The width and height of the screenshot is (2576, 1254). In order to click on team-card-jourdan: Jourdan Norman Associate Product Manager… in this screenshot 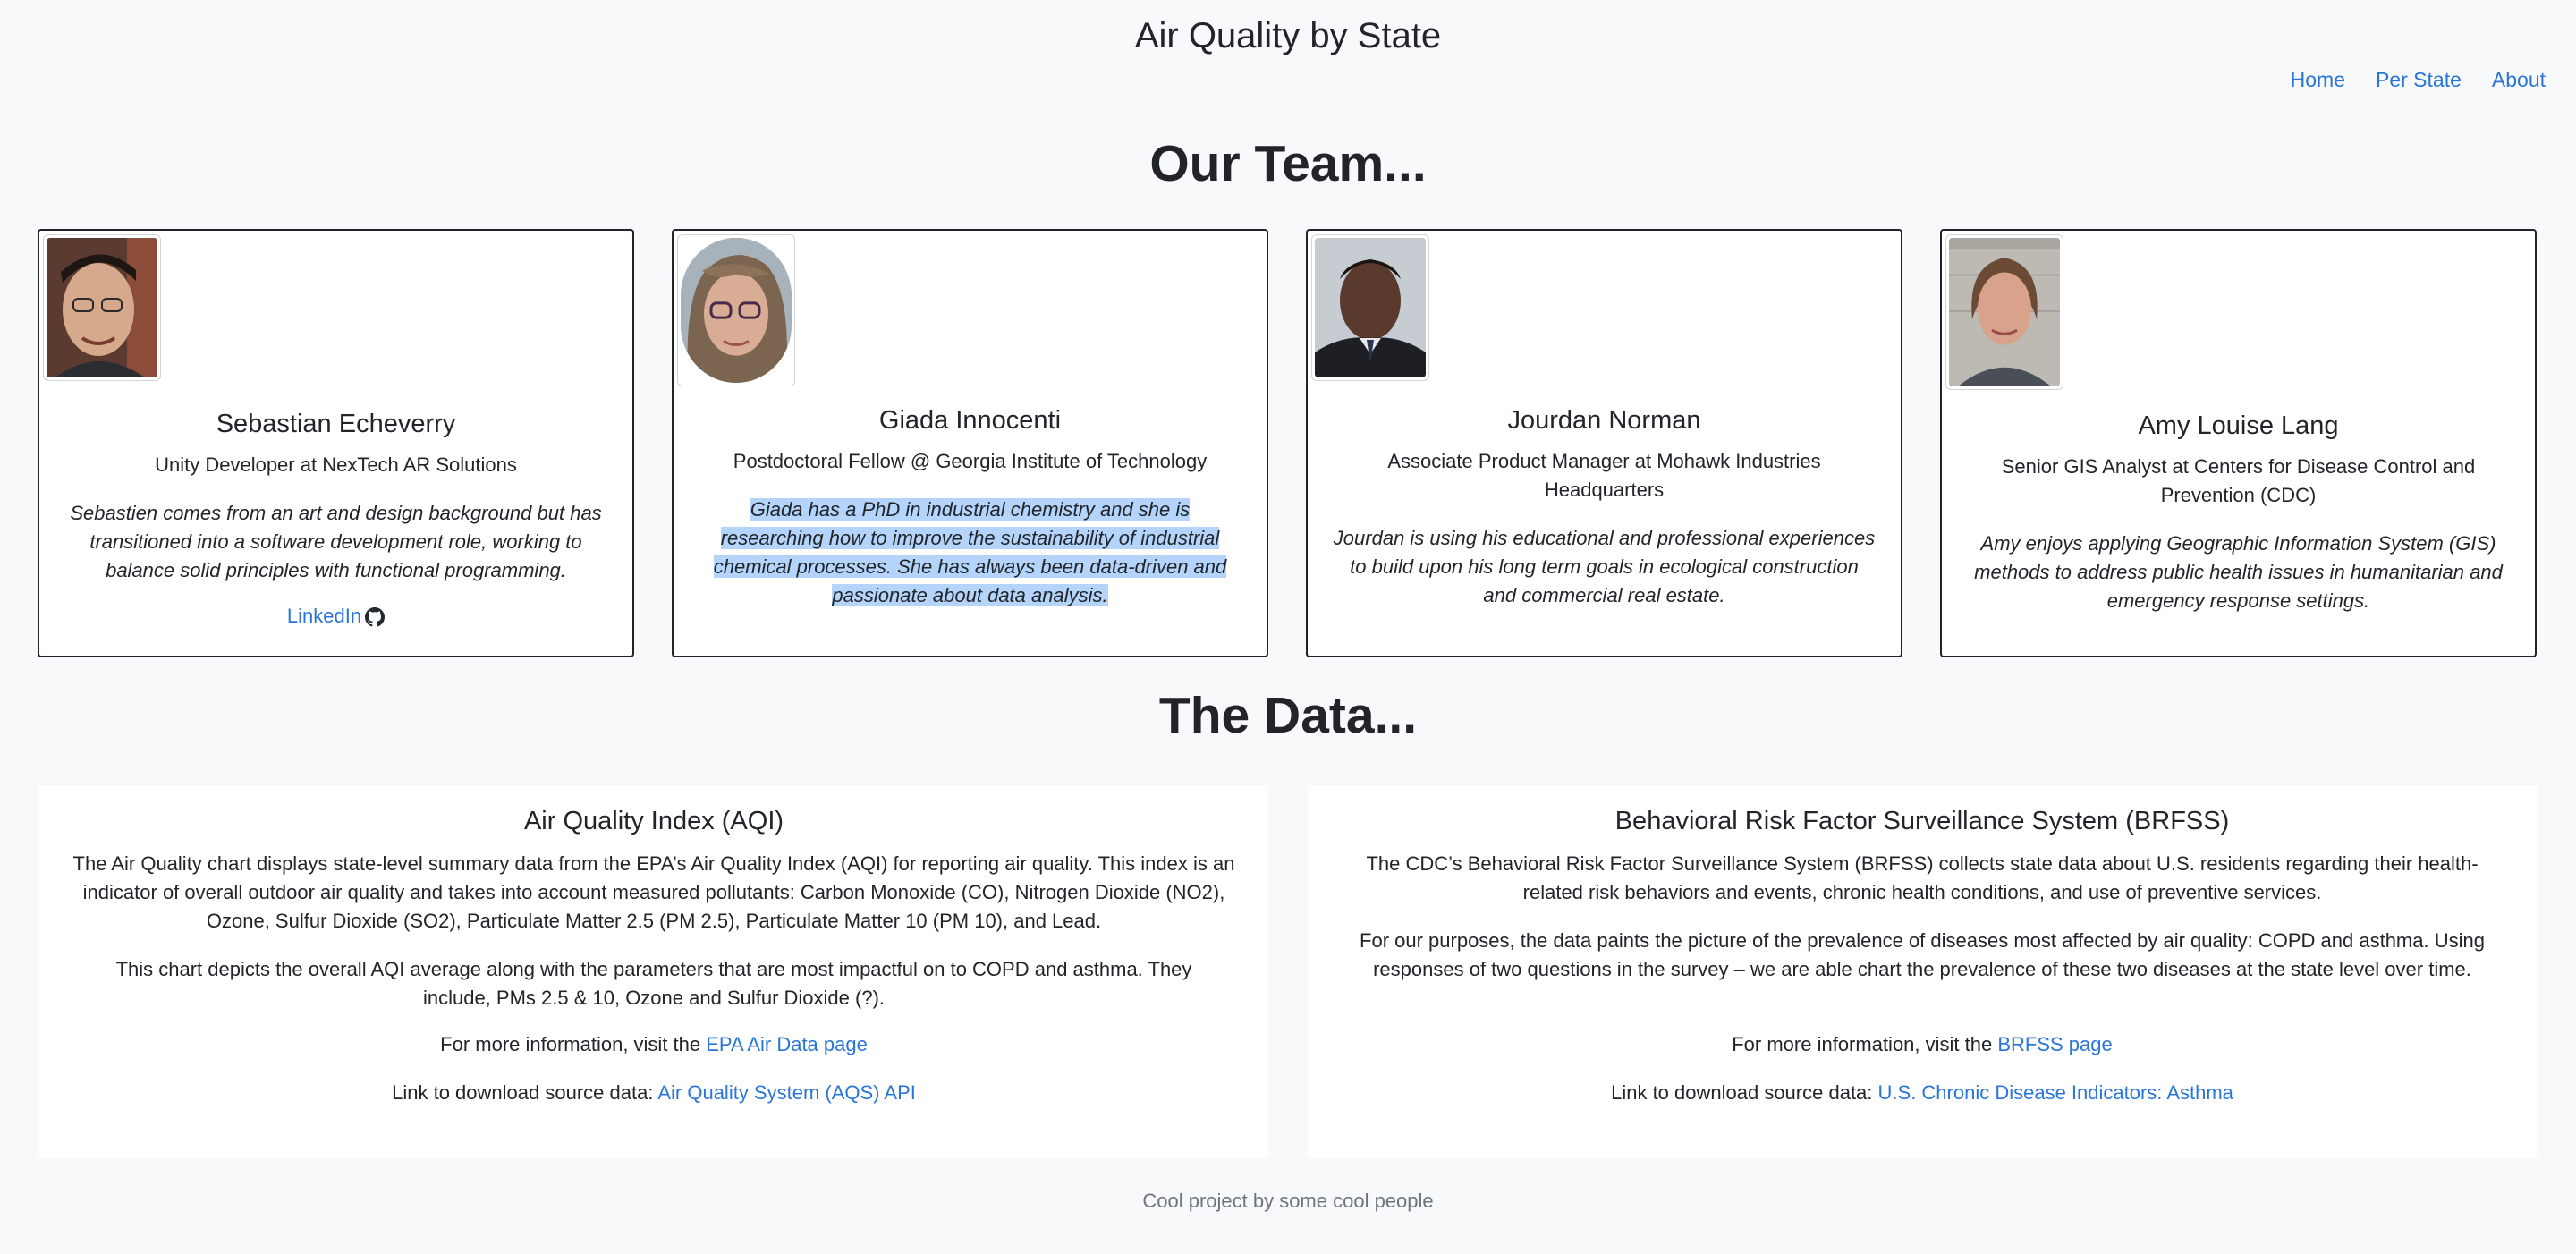, I will do `click(1604, 443)`.